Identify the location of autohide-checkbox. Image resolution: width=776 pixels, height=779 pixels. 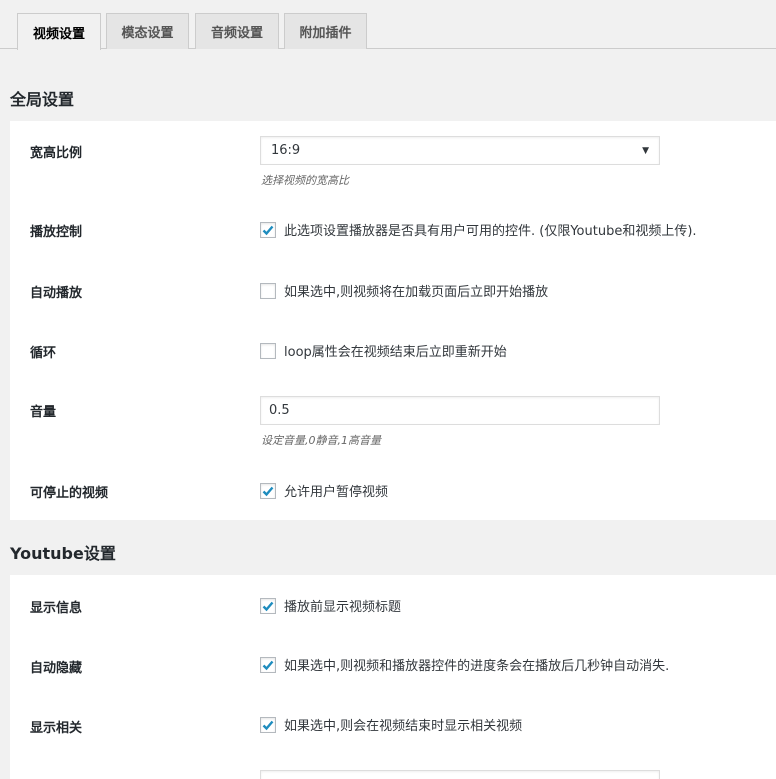
(268, 664).